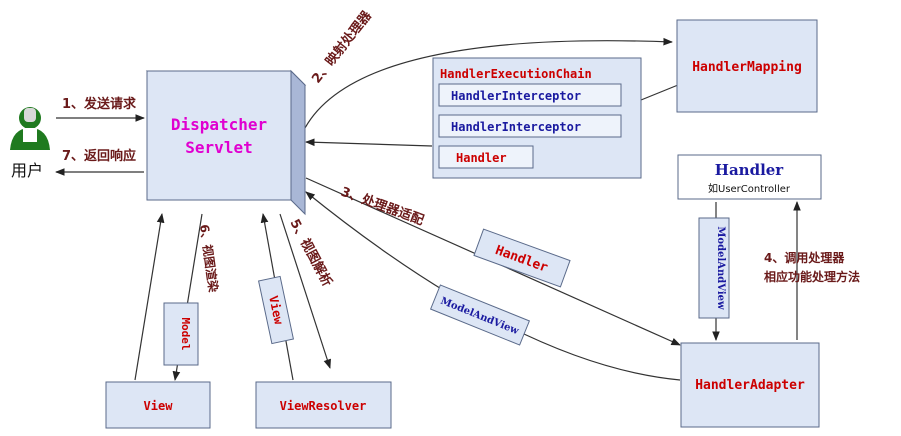 The width and height of the screenshot is (901, 436). What do you see at coordinates (30, 128) in the screenshot?
I see `user-icon` at bounding box center [30, 128].